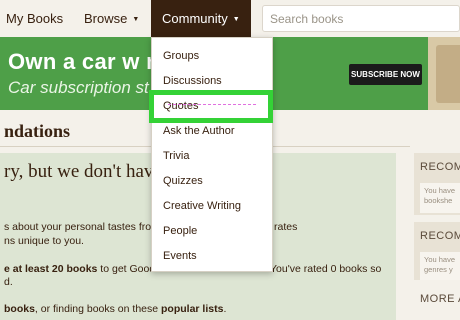  What do you see at coordinates (448, 74) in the screenshot?
I see `ad-image-detail` at bounding box center [448, 74].